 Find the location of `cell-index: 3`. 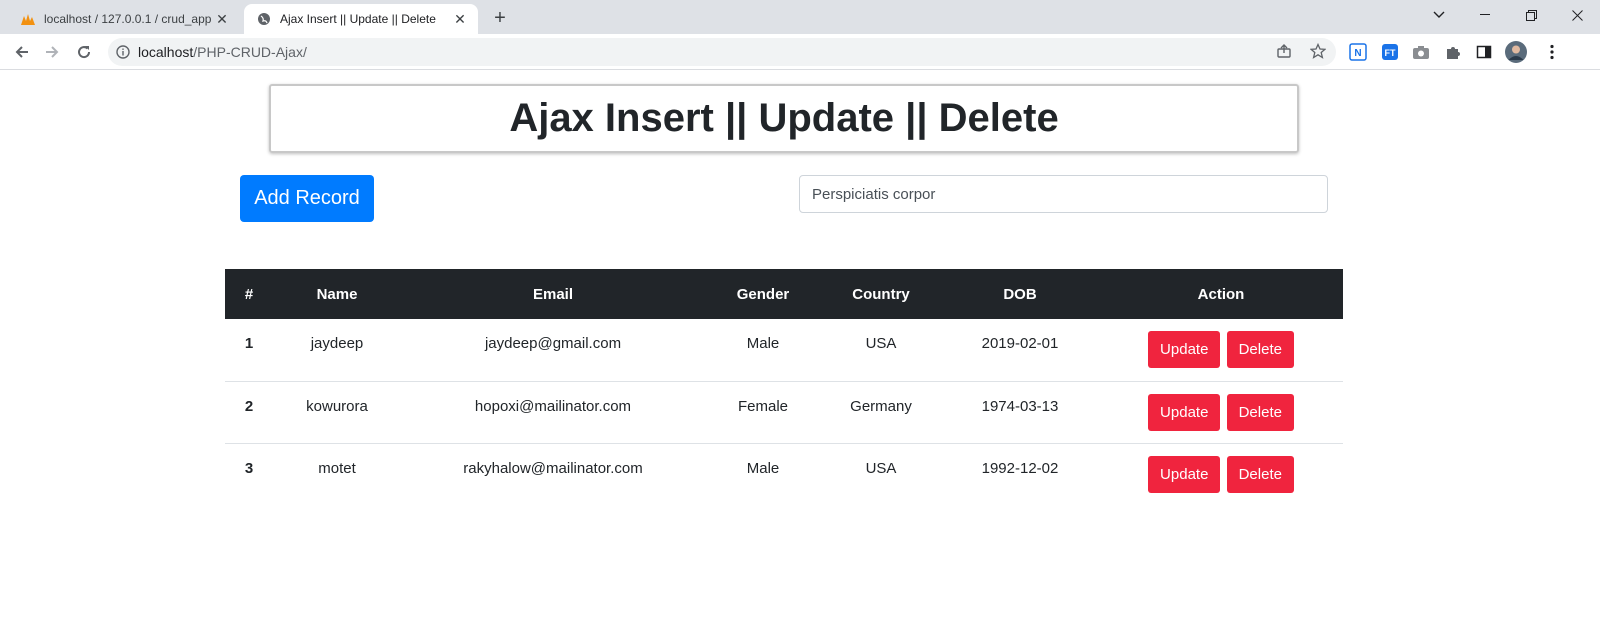

cell-index: 3 is located at coordinates (249, 468).